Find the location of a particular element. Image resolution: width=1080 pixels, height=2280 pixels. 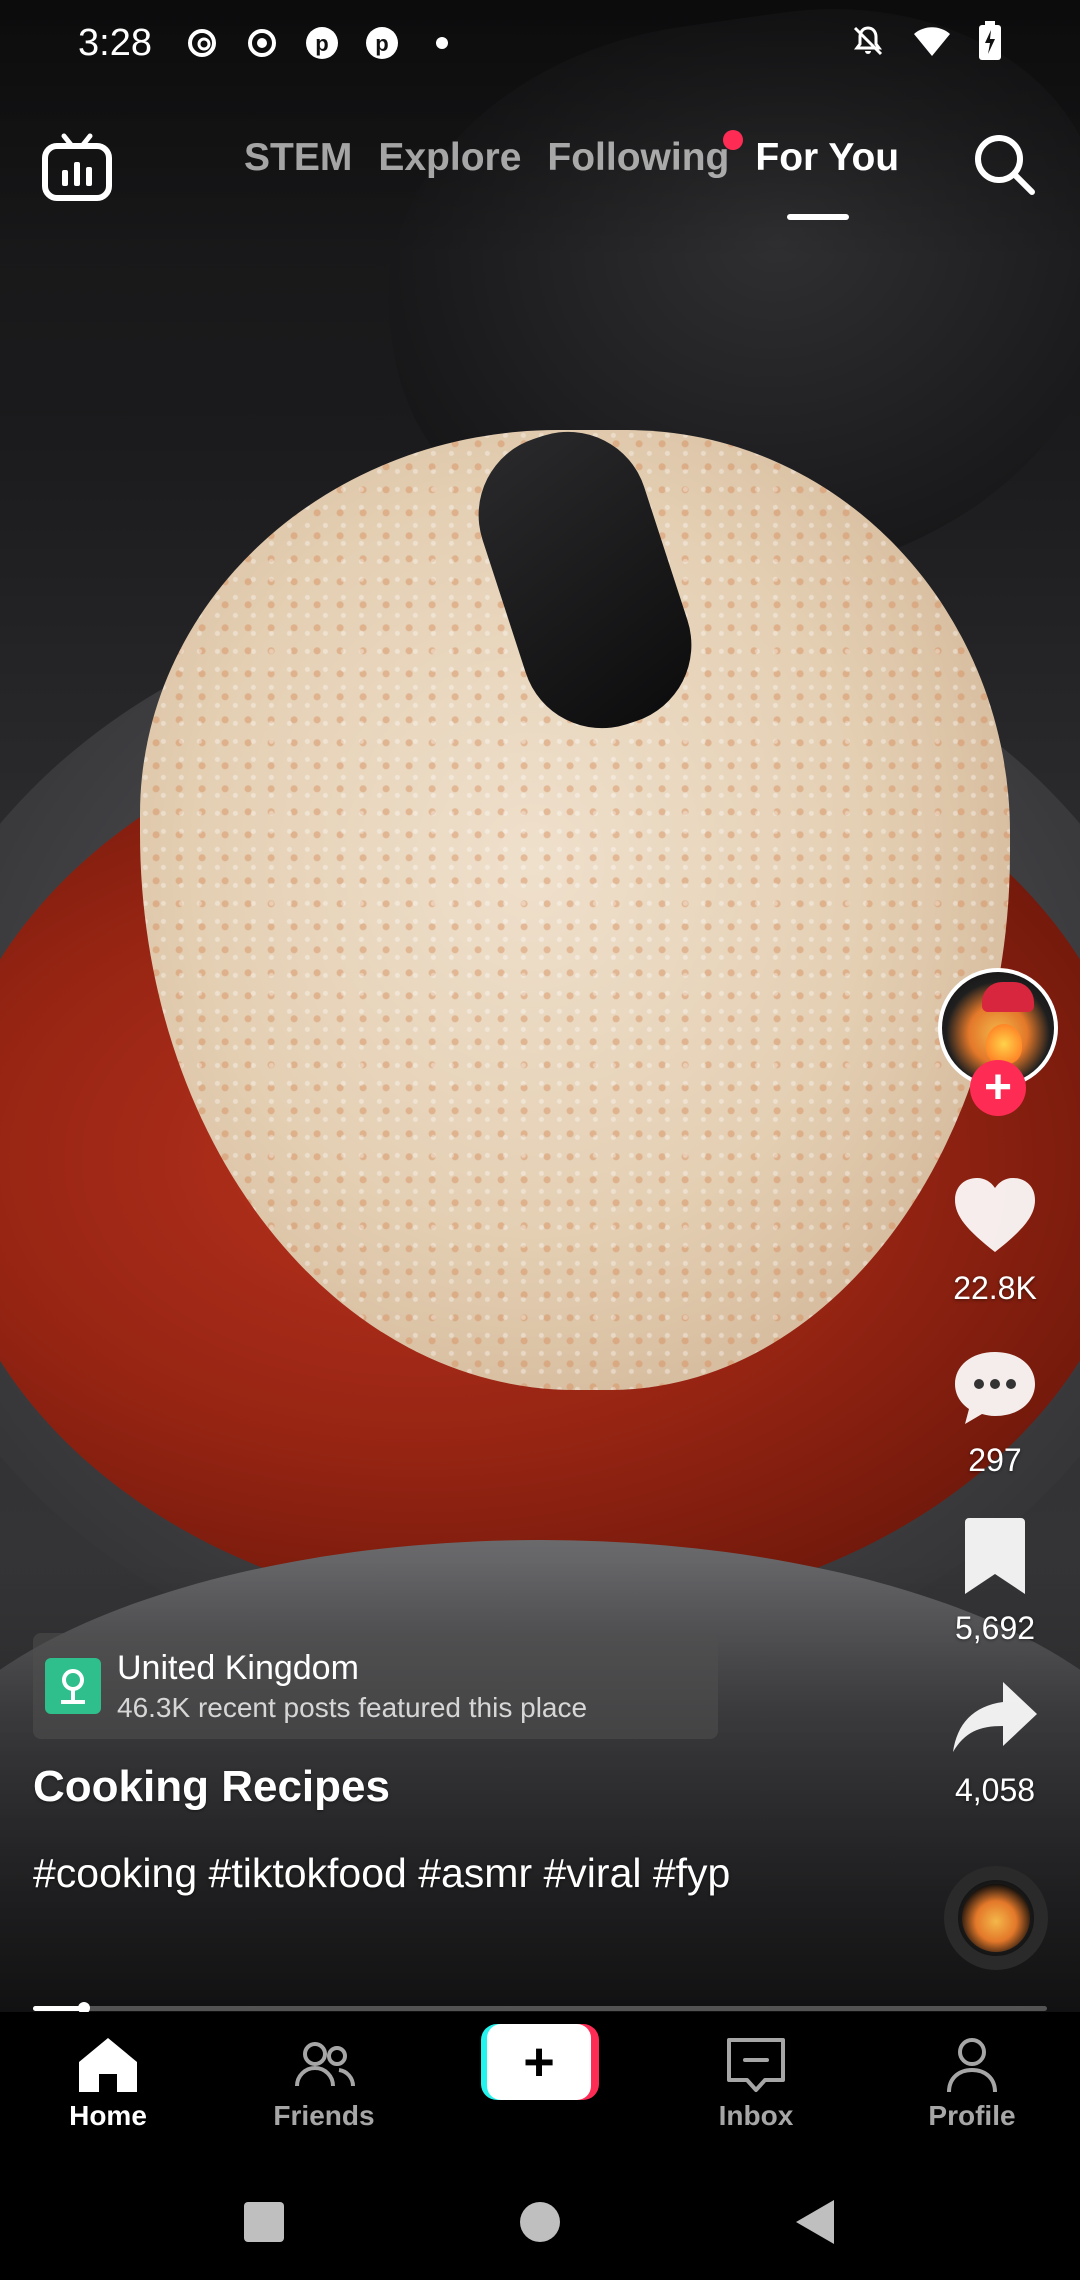

bookmark-icon is located at coordinates (995, 1556).